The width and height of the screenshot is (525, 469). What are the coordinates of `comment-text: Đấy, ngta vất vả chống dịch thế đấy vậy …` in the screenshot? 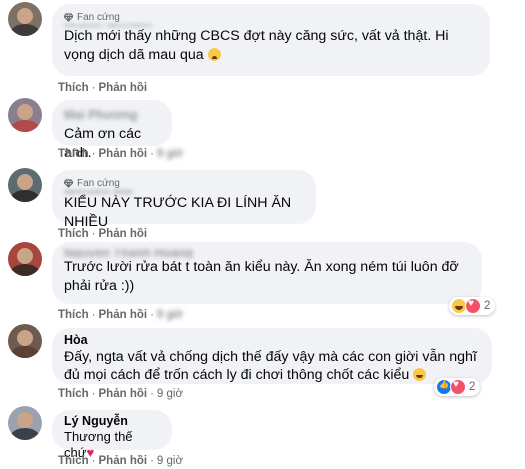 It's located at (270, 366).